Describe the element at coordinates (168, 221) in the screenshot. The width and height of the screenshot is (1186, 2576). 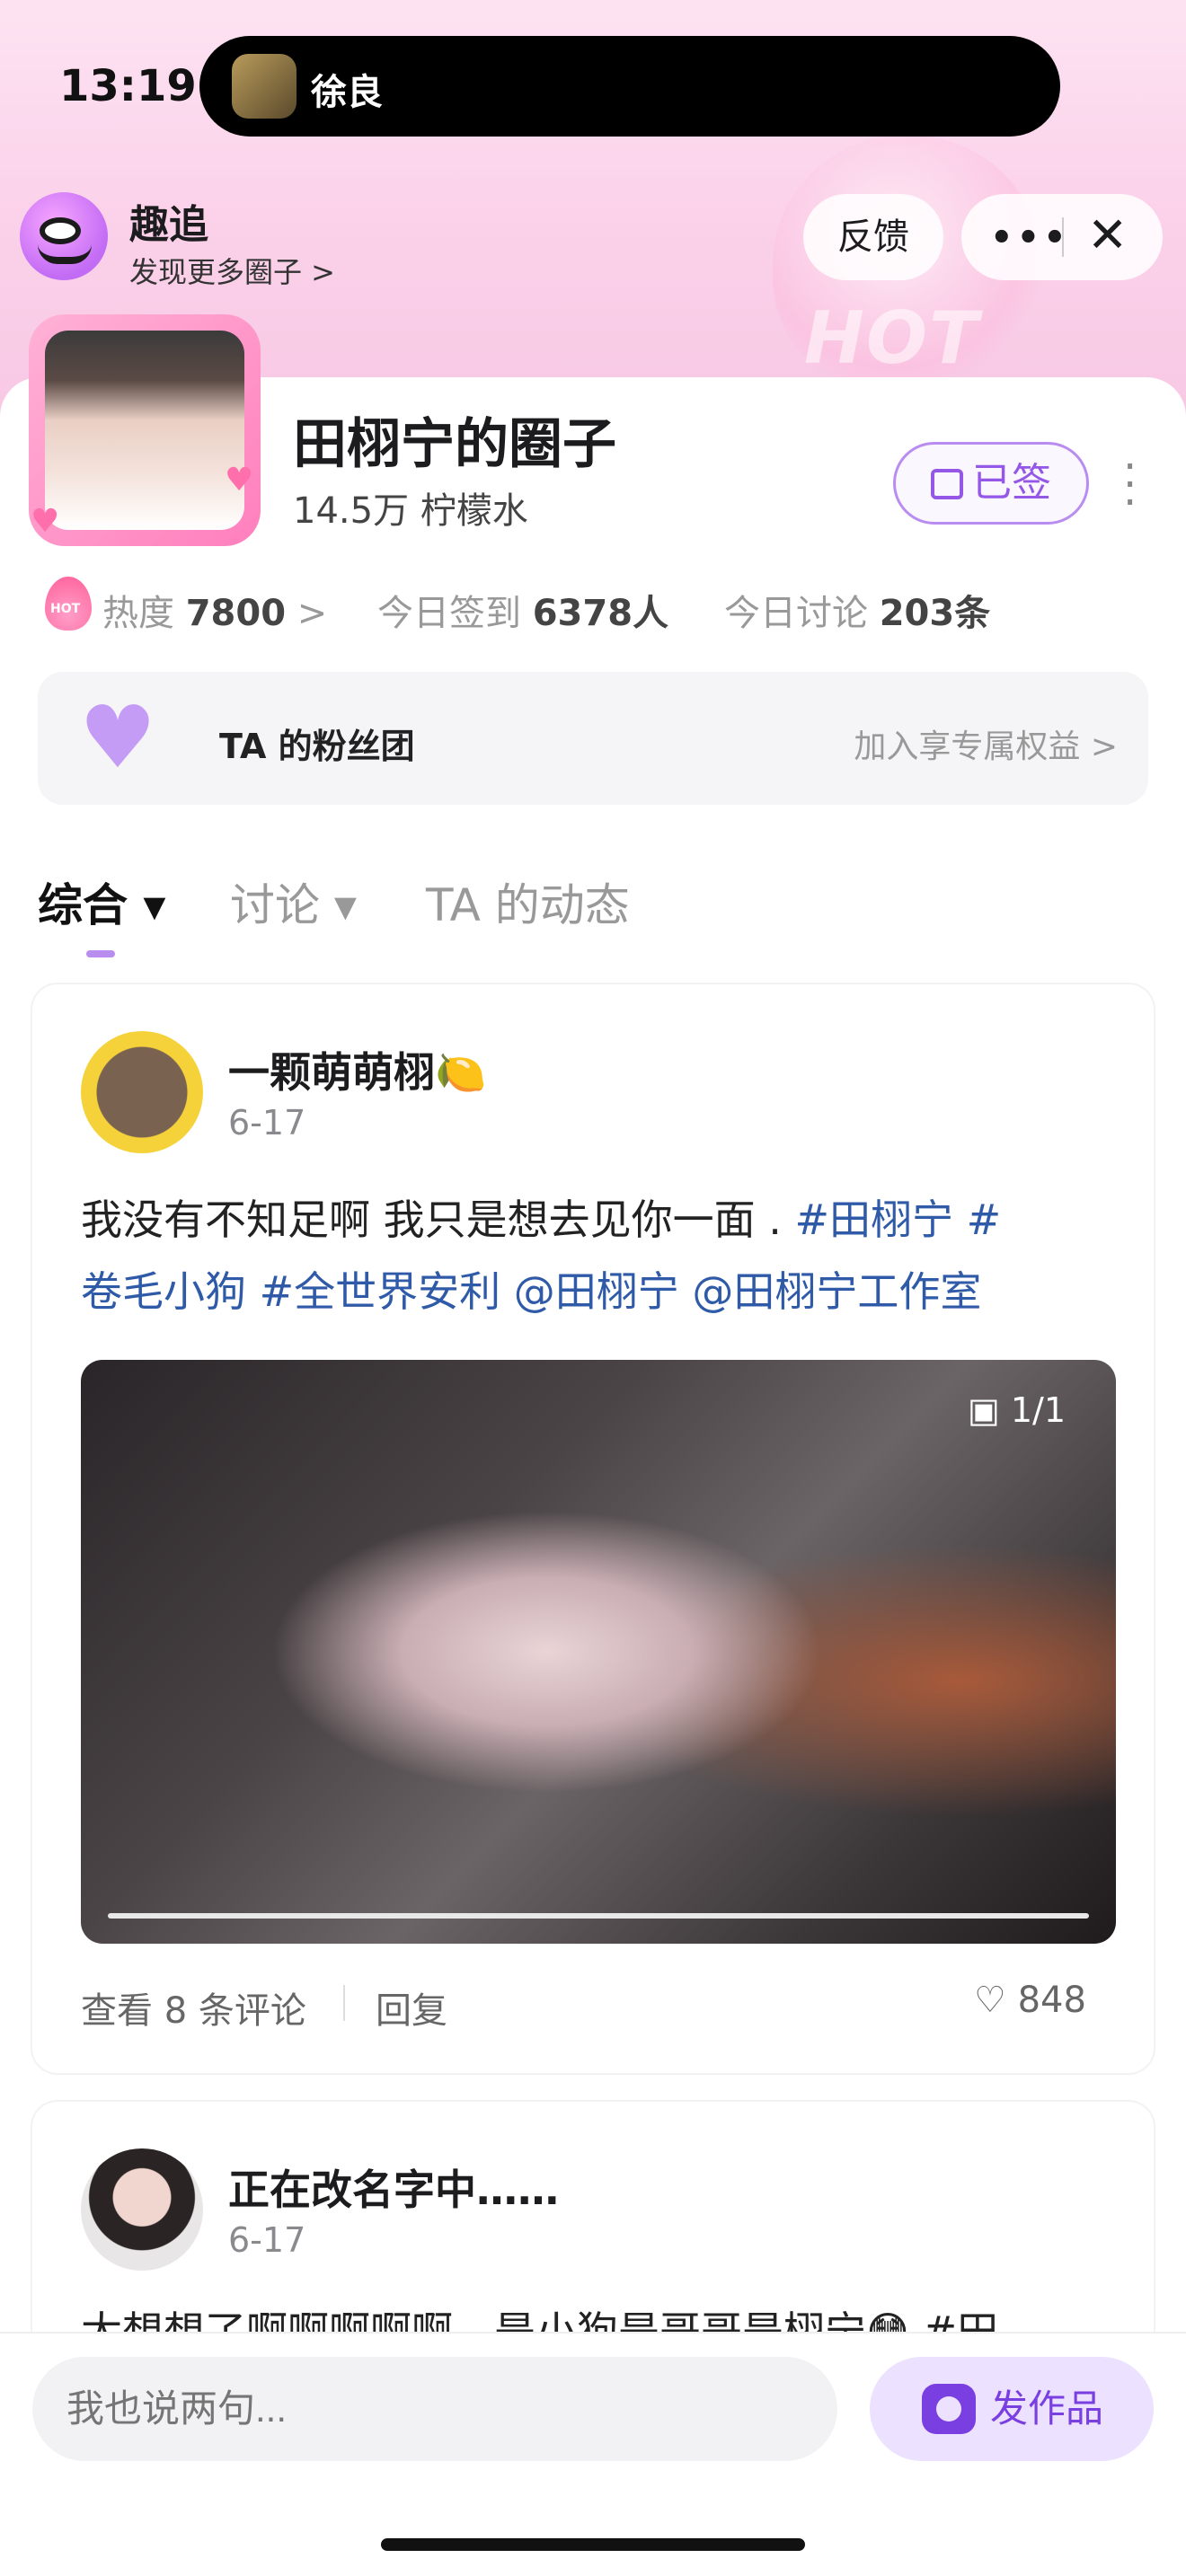
I see `app-name: 趣追` at that location.